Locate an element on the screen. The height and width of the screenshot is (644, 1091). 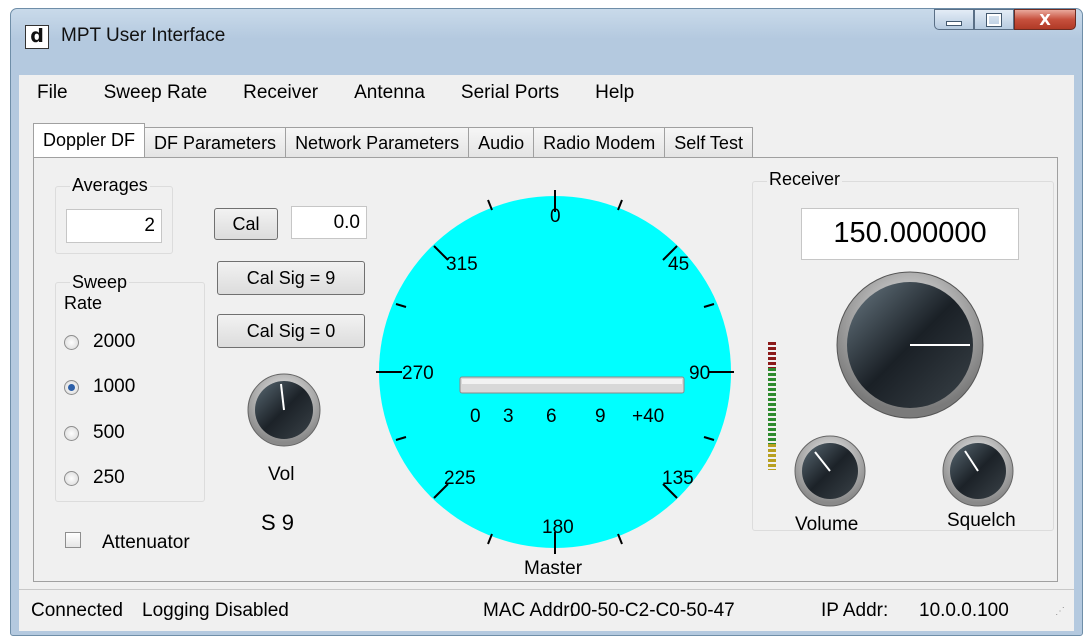
sweep-rate-label-line2: Rate is located at coordinates (83, 303).